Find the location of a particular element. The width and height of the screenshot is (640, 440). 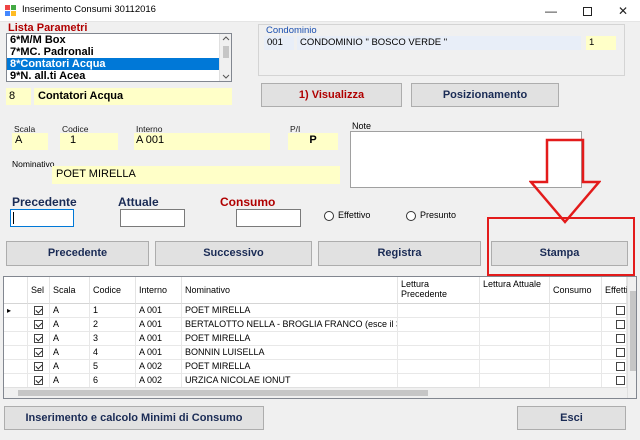

close-button: ✕ is located at coordinates (622, 11).